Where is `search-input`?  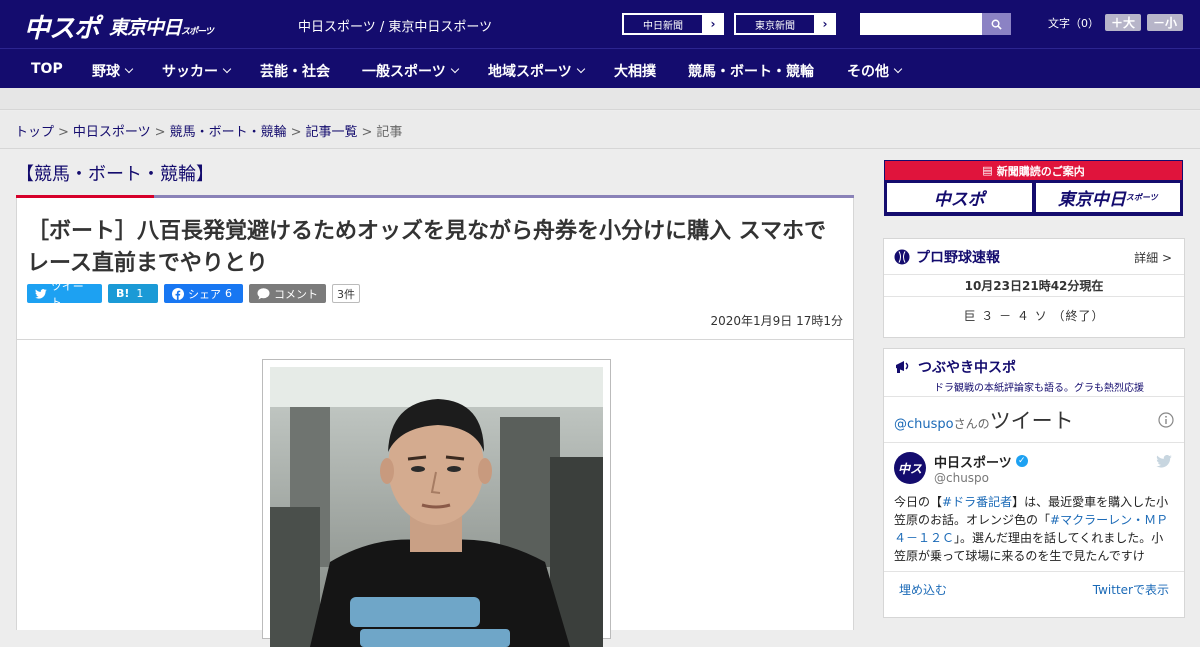
search-input is located at coordinates (921, 24).